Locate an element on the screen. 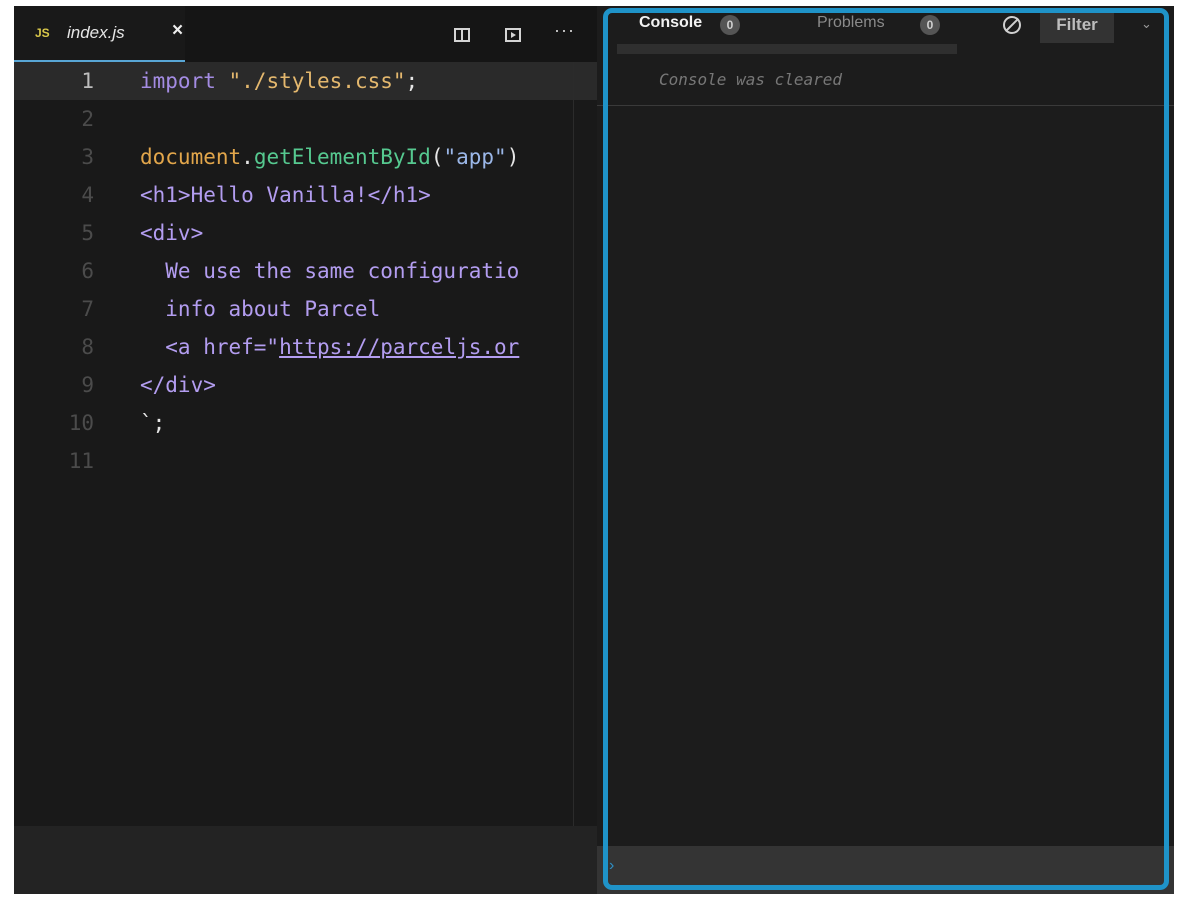 The image size is (1188, 906). tab-index-js: JS index.js × is located at coordinates (99, 34).